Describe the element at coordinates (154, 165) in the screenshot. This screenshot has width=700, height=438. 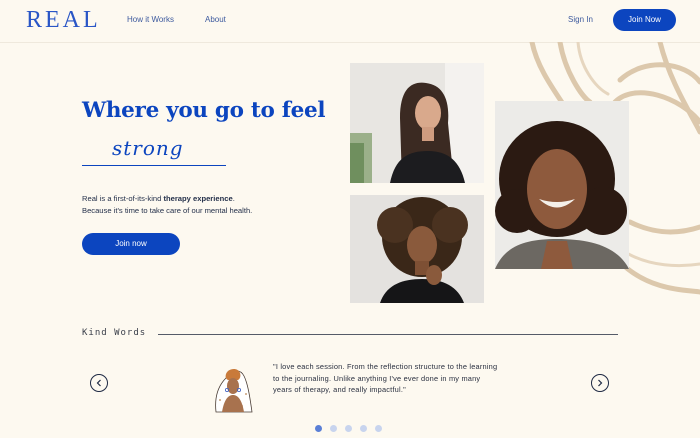
I see `script-underline` at that location.